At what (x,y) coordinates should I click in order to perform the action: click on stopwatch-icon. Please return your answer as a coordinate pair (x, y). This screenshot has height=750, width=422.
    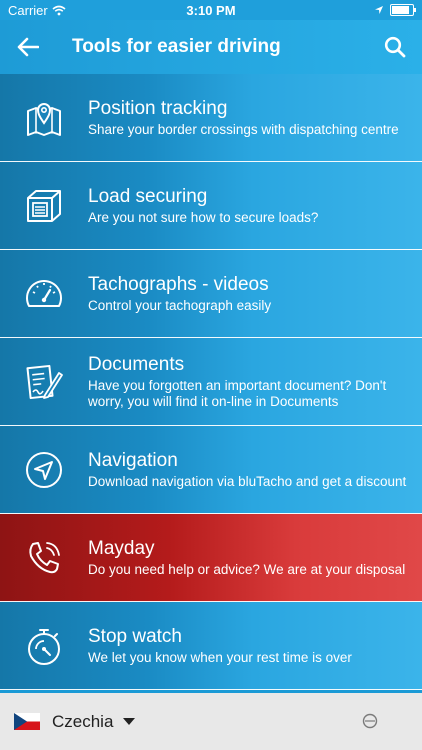
    Looking at the image, I should click on (44, 646).